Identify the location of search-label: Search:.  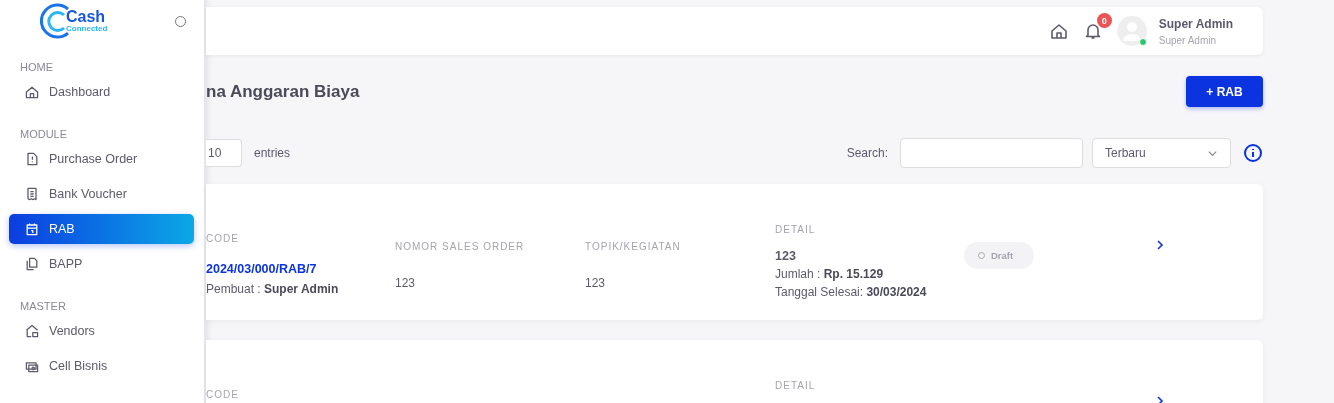
(867, 153).